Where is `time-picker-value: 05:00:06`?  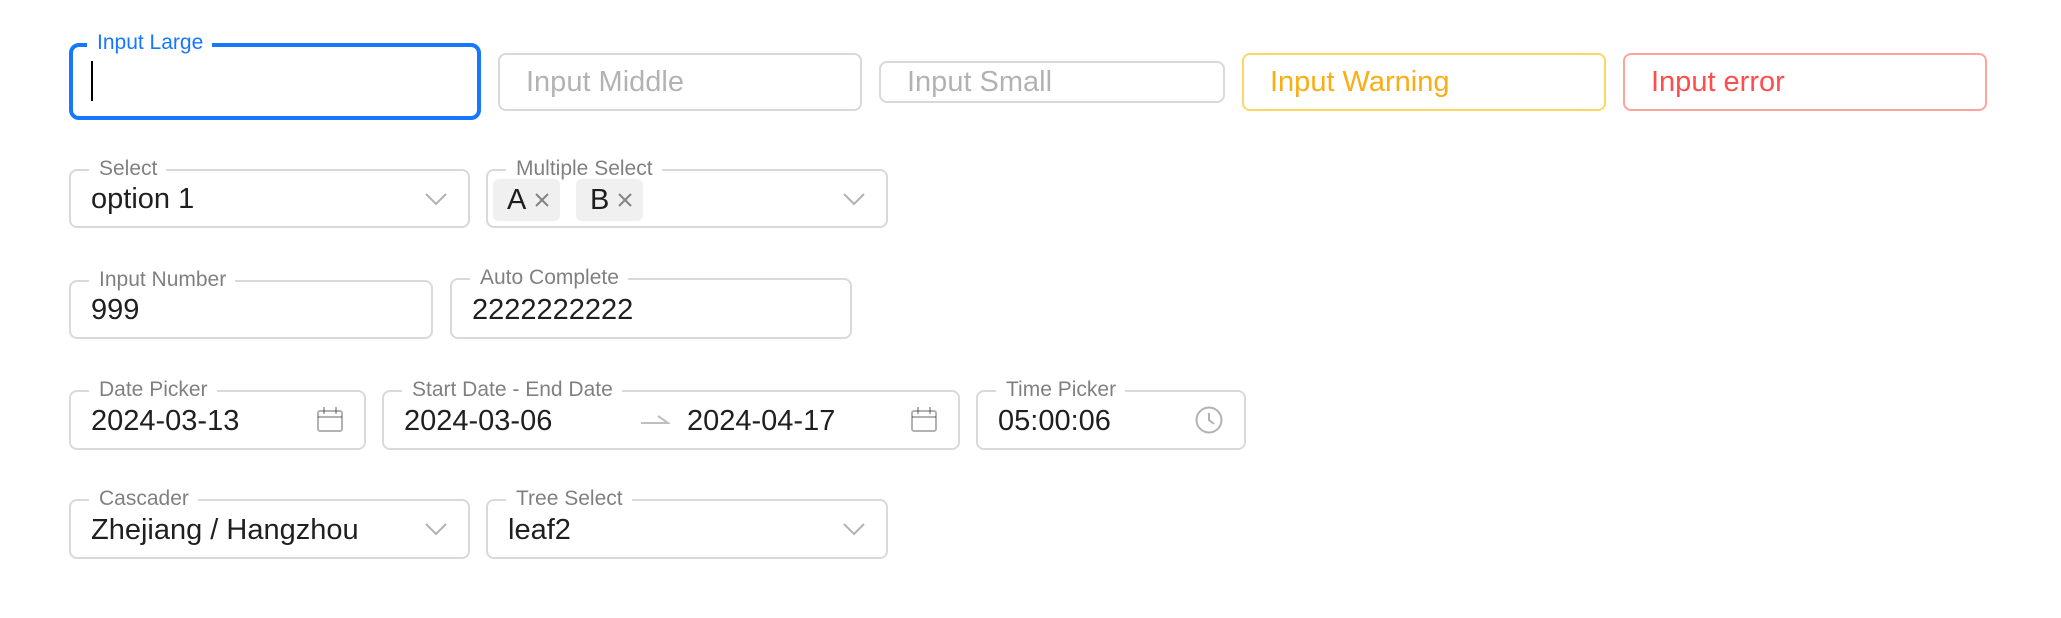 time-picker-value: 05:00:06 is located at coordinates (1054, 421).